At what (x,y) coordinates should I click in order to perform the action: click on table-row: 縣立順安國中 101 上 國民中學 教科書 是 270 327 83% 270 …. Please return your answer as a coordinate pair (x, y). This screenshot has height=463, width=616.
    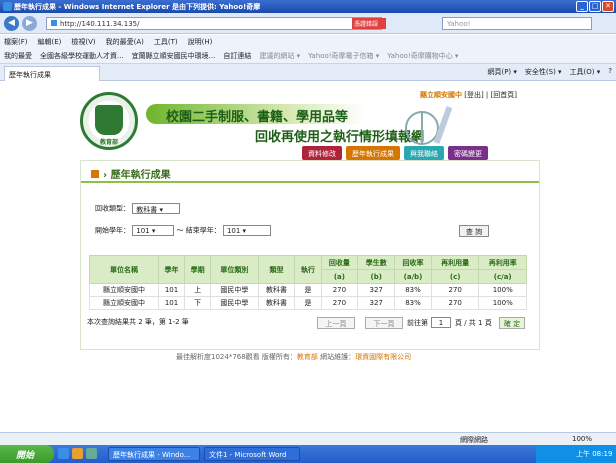
    Looking at the image, I should click on (308, 290).